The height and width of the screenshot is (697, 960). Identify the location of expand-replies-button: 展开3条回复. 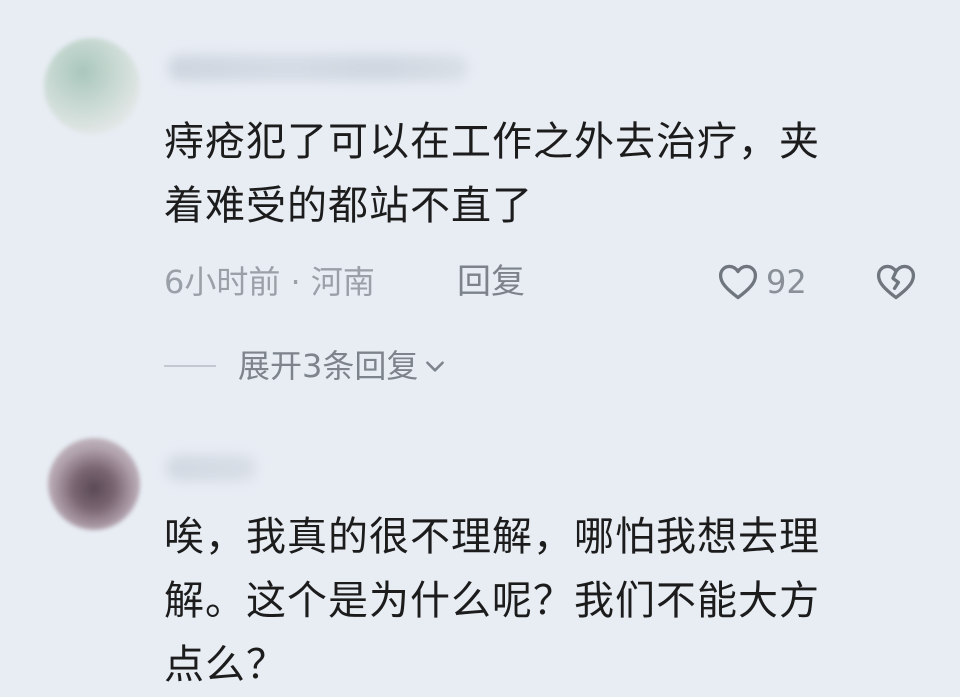
(306, 366).